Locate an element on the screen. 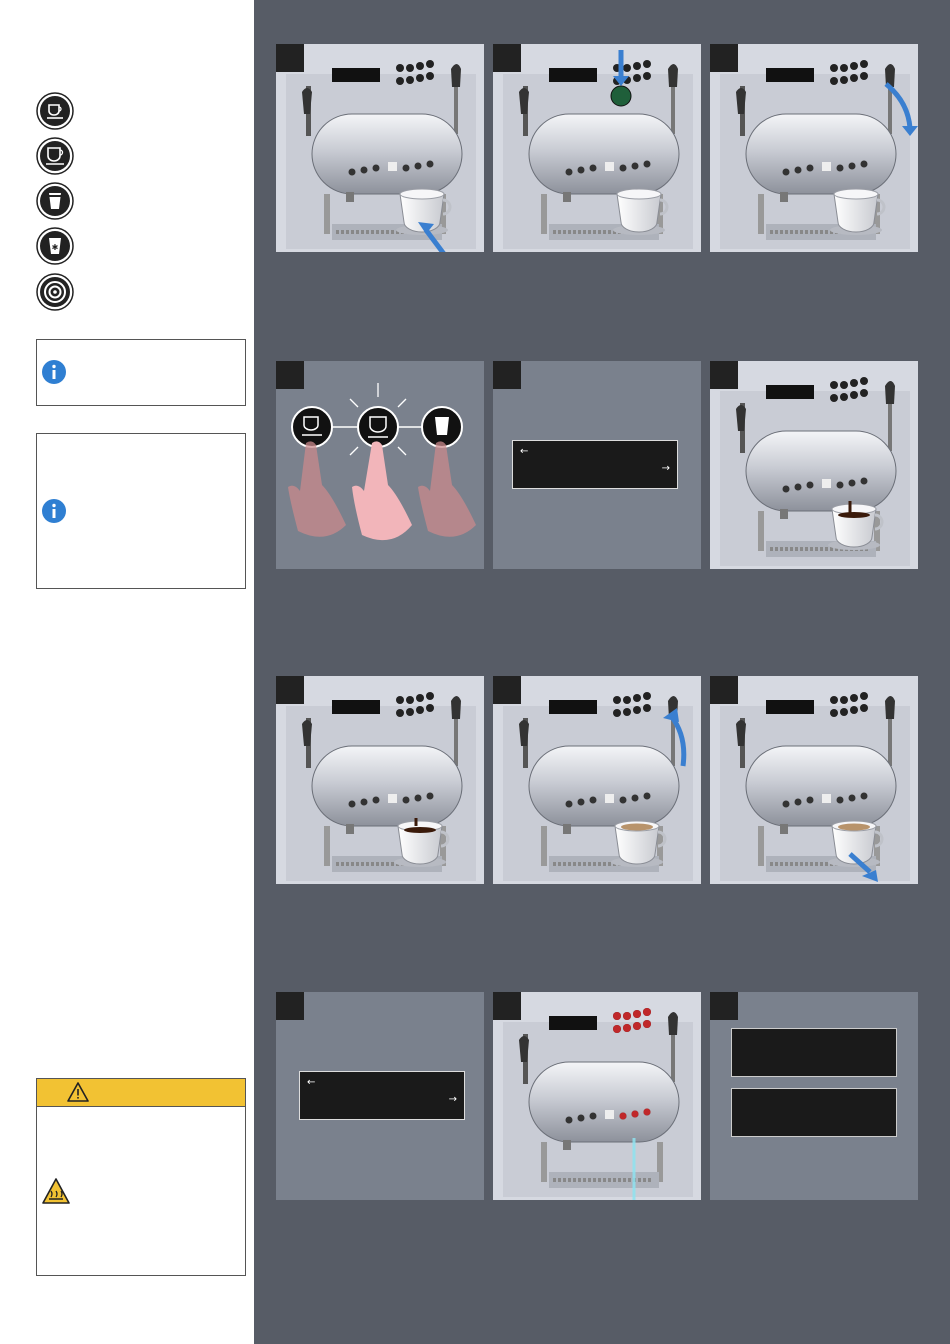 The height and width of the screenshot is (1344, 950). step-5-panel: ← → 5 is located at coordinates (597, 465).